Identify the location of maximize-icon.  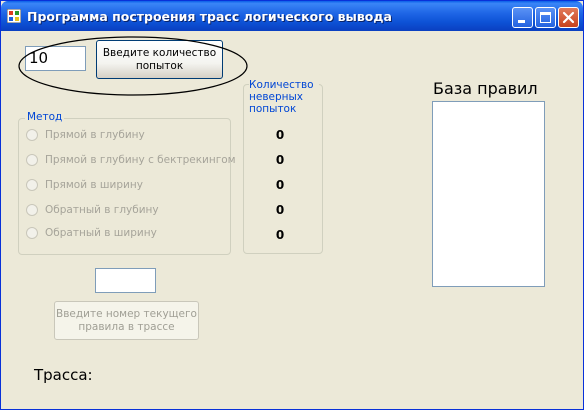
(545, 17).